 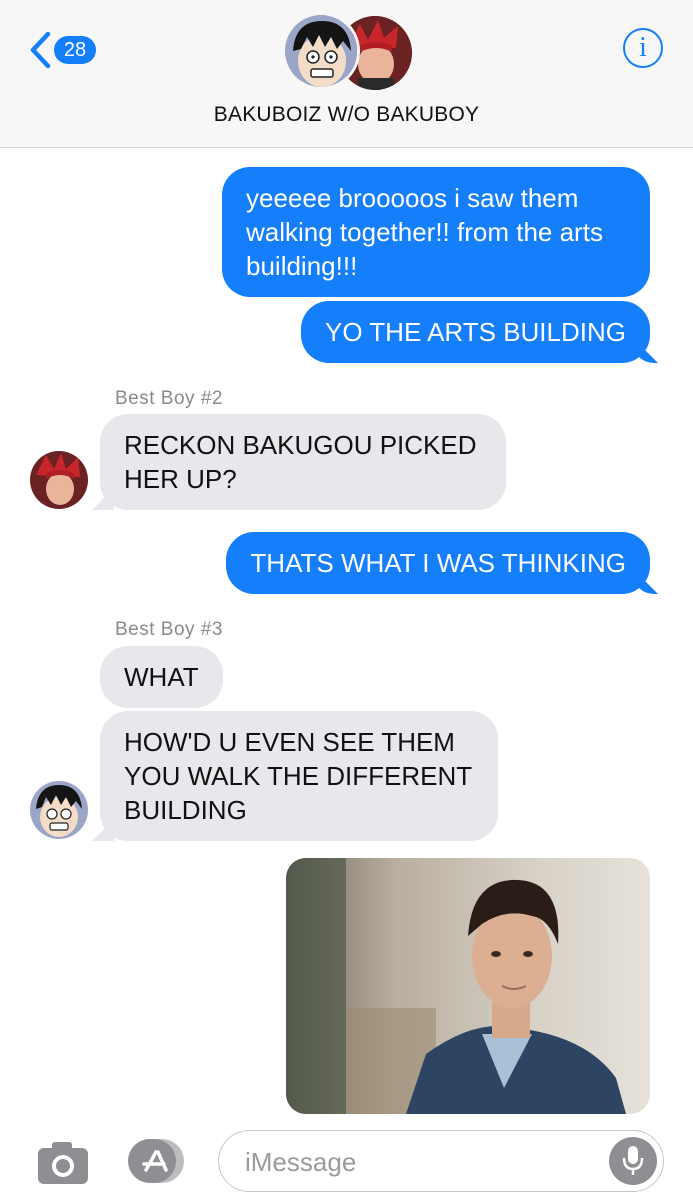 I want to click on photo-message, so click(x=468, y=986).